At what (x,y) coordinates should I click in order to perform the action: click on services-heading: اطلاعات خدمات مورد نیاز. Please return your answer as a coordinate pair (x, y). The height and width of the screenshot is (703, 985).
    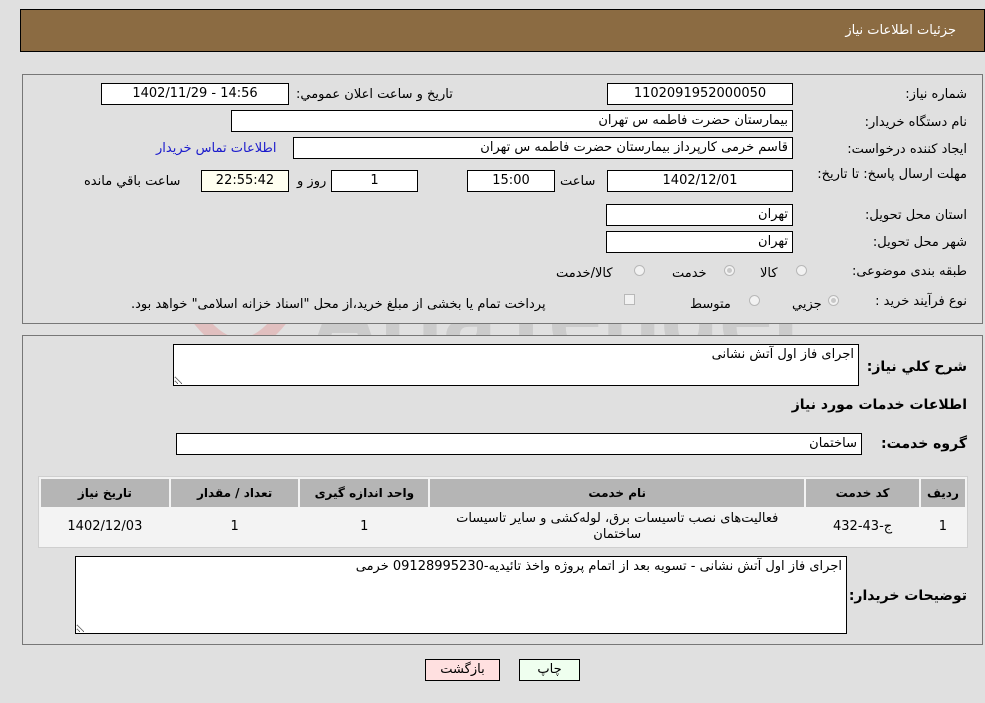
    Looking at the image, I should click on (879, 405).